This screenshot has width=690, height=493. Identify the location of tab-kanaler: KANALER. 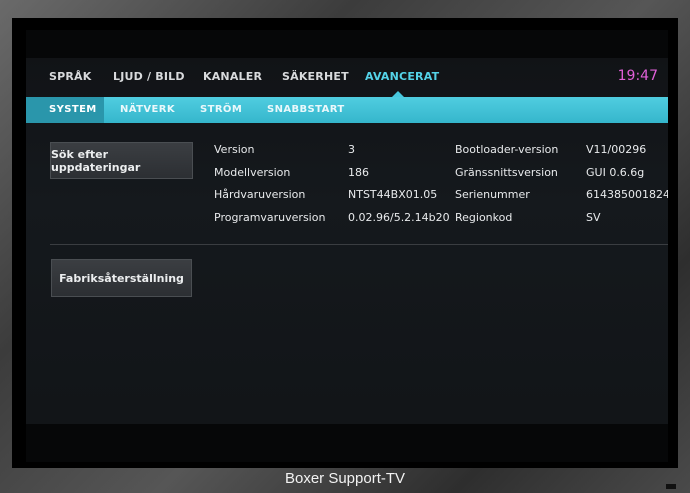
(232, 76).